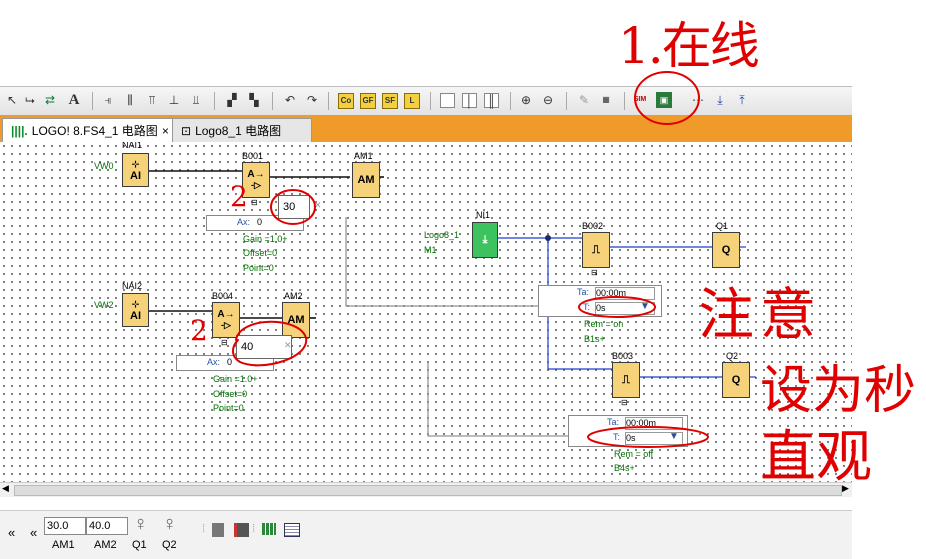  I want to click on online-circle, so click(667, 98).